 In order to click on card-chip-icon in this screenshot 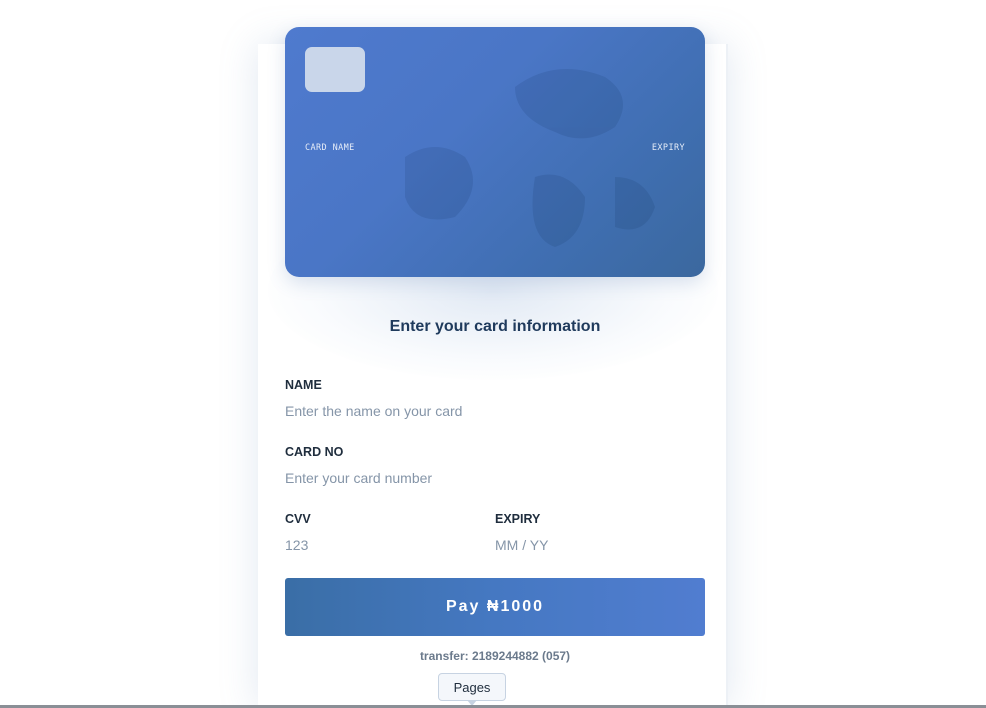, I will do `click(335, 69)`.